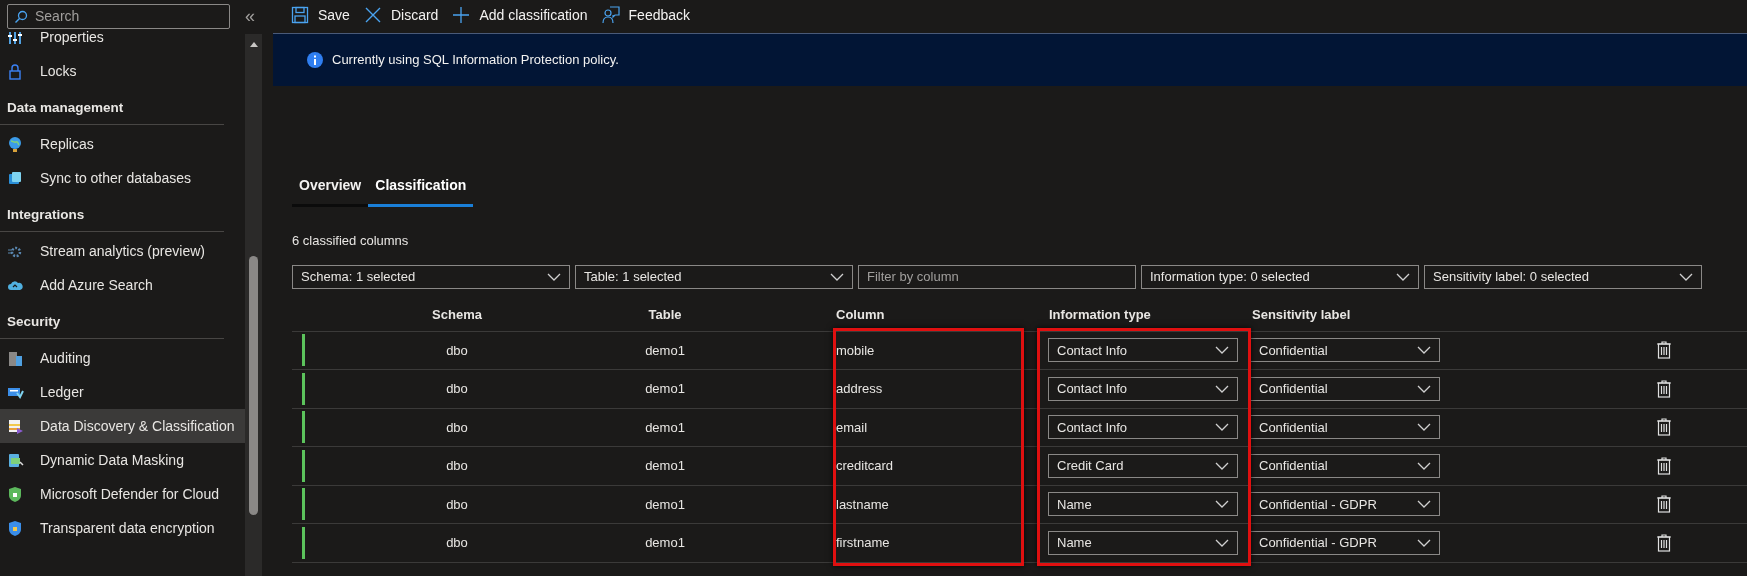 The width and height of the screenshot is (1747, 576). What do you see at coordinates (250, 16) in the screenshot?
I see `collapse-button: «` at bounding box center [250, 16].